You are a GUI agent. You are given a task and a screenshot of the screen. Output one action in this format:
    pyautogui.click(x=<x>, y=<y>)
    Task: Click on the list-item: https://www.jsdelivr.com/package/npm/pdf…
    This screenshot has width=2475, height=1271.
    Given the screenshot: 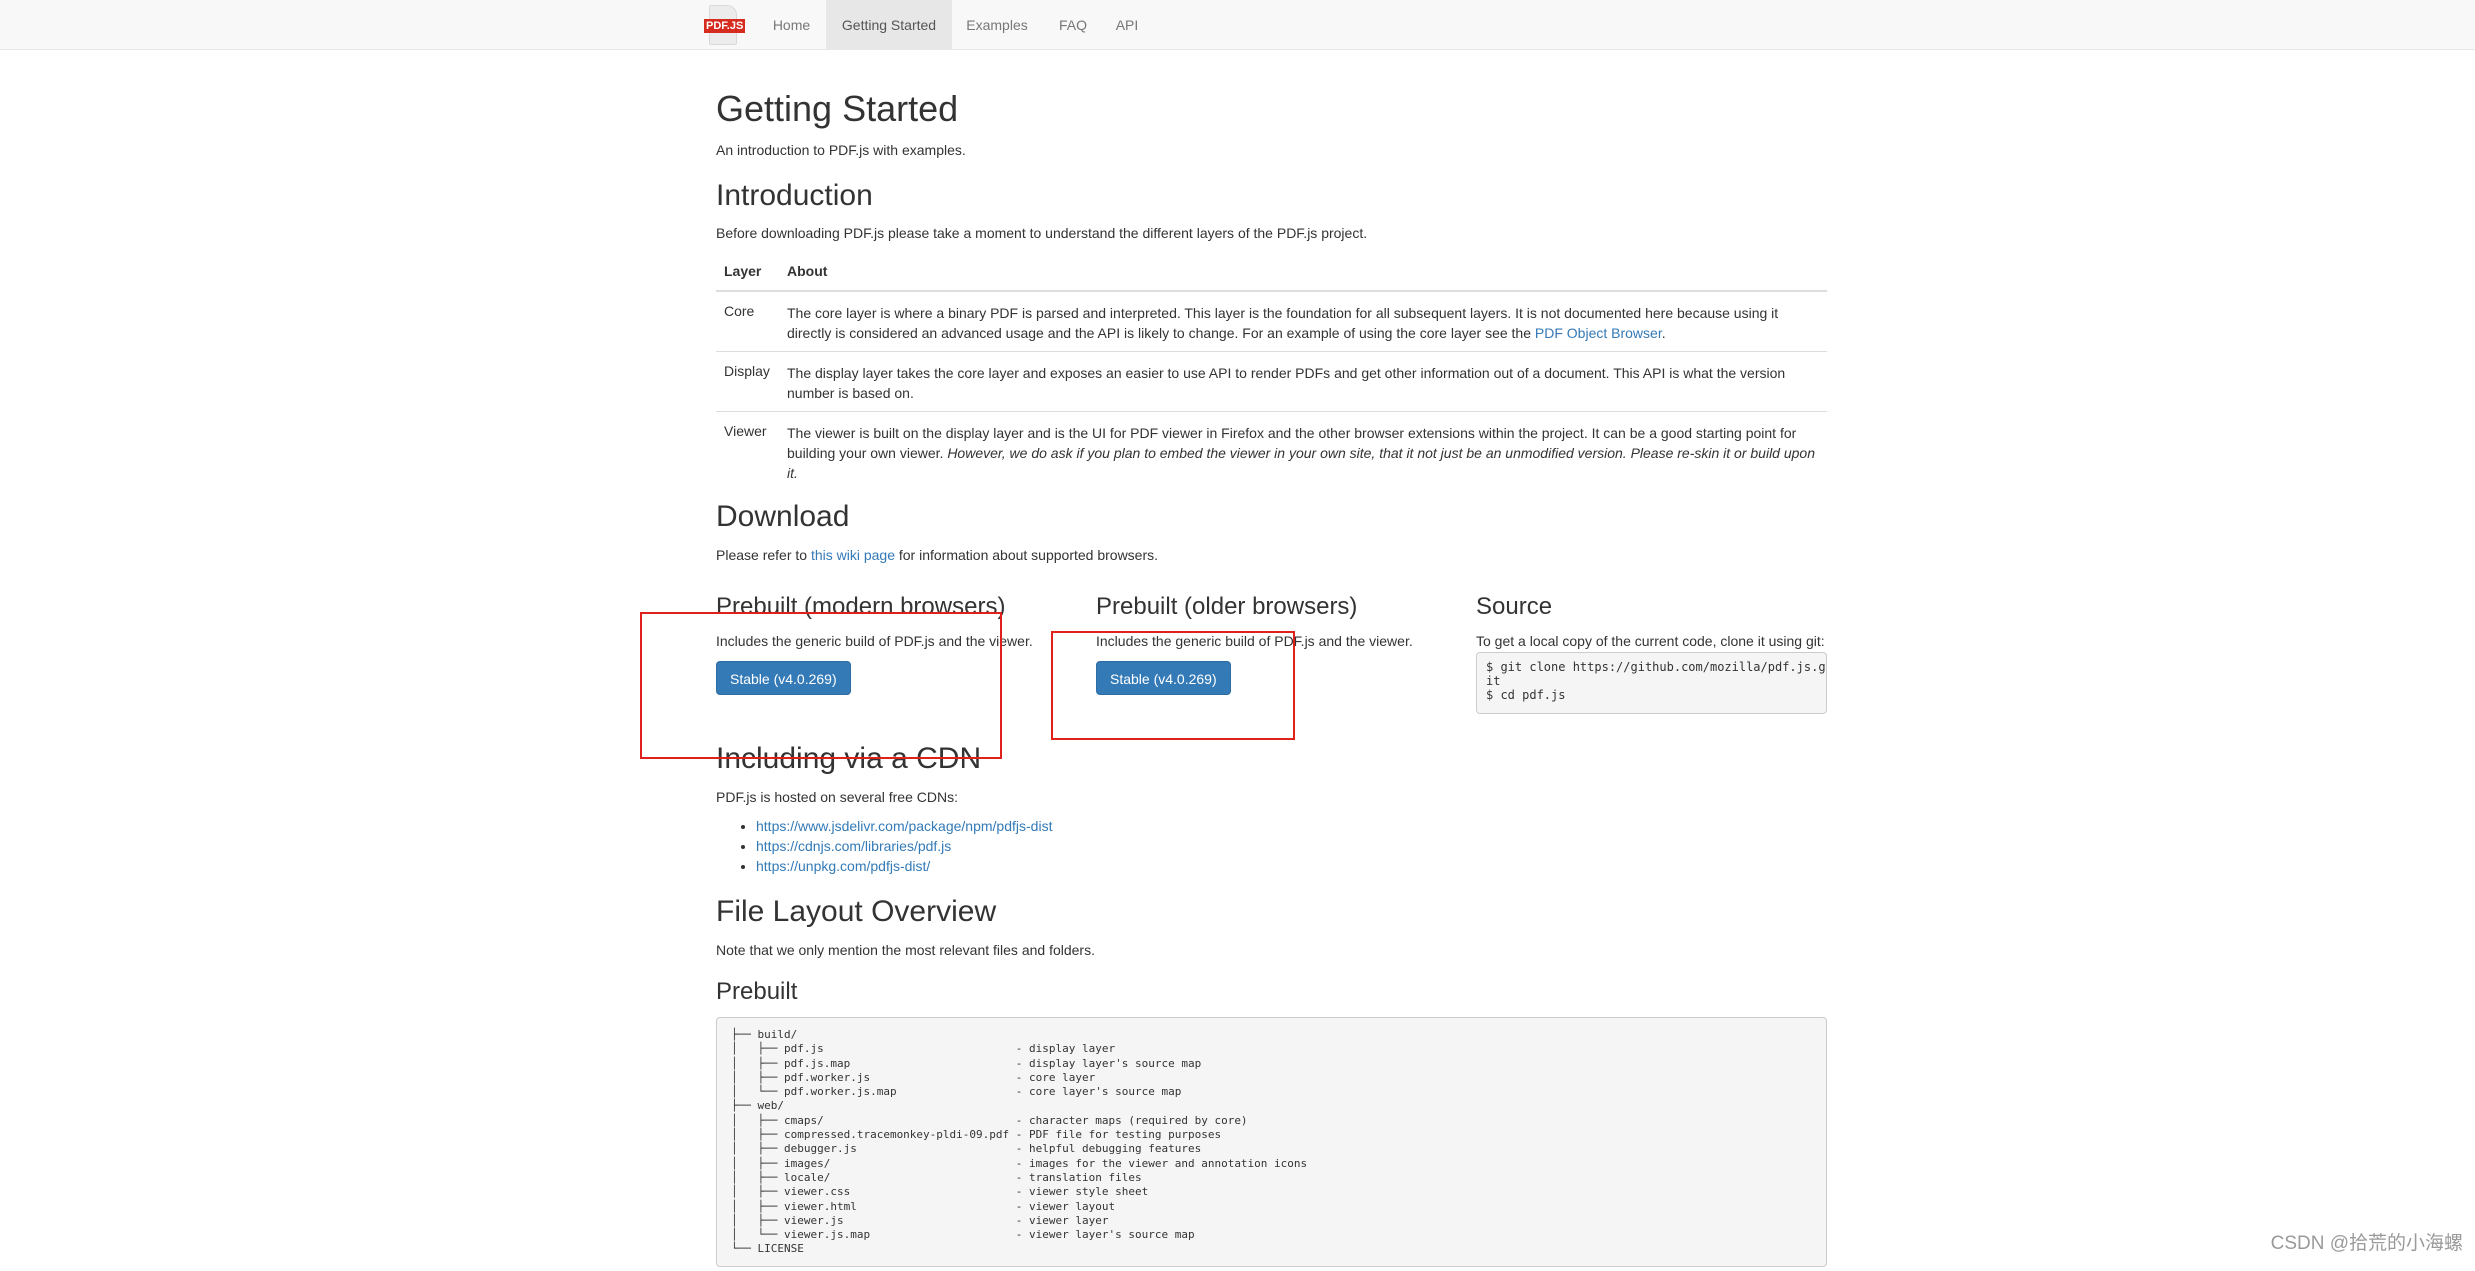 What is the action you would take?
    pyautogui.click(x=904, y=826)
    